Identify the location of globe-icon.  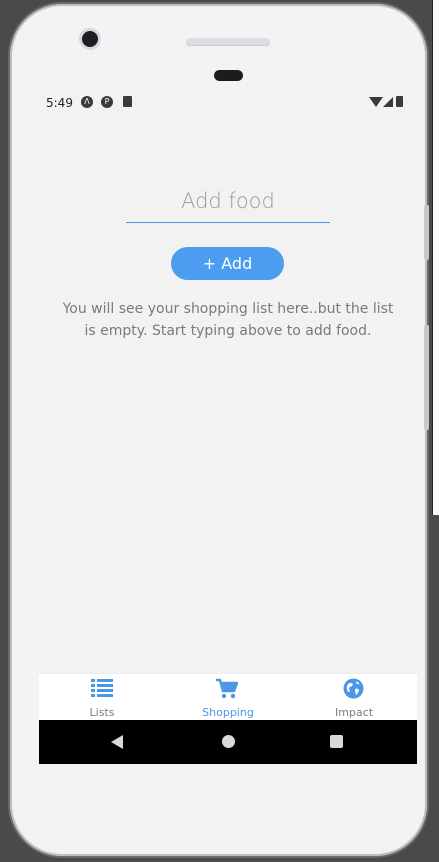
(353, 688).